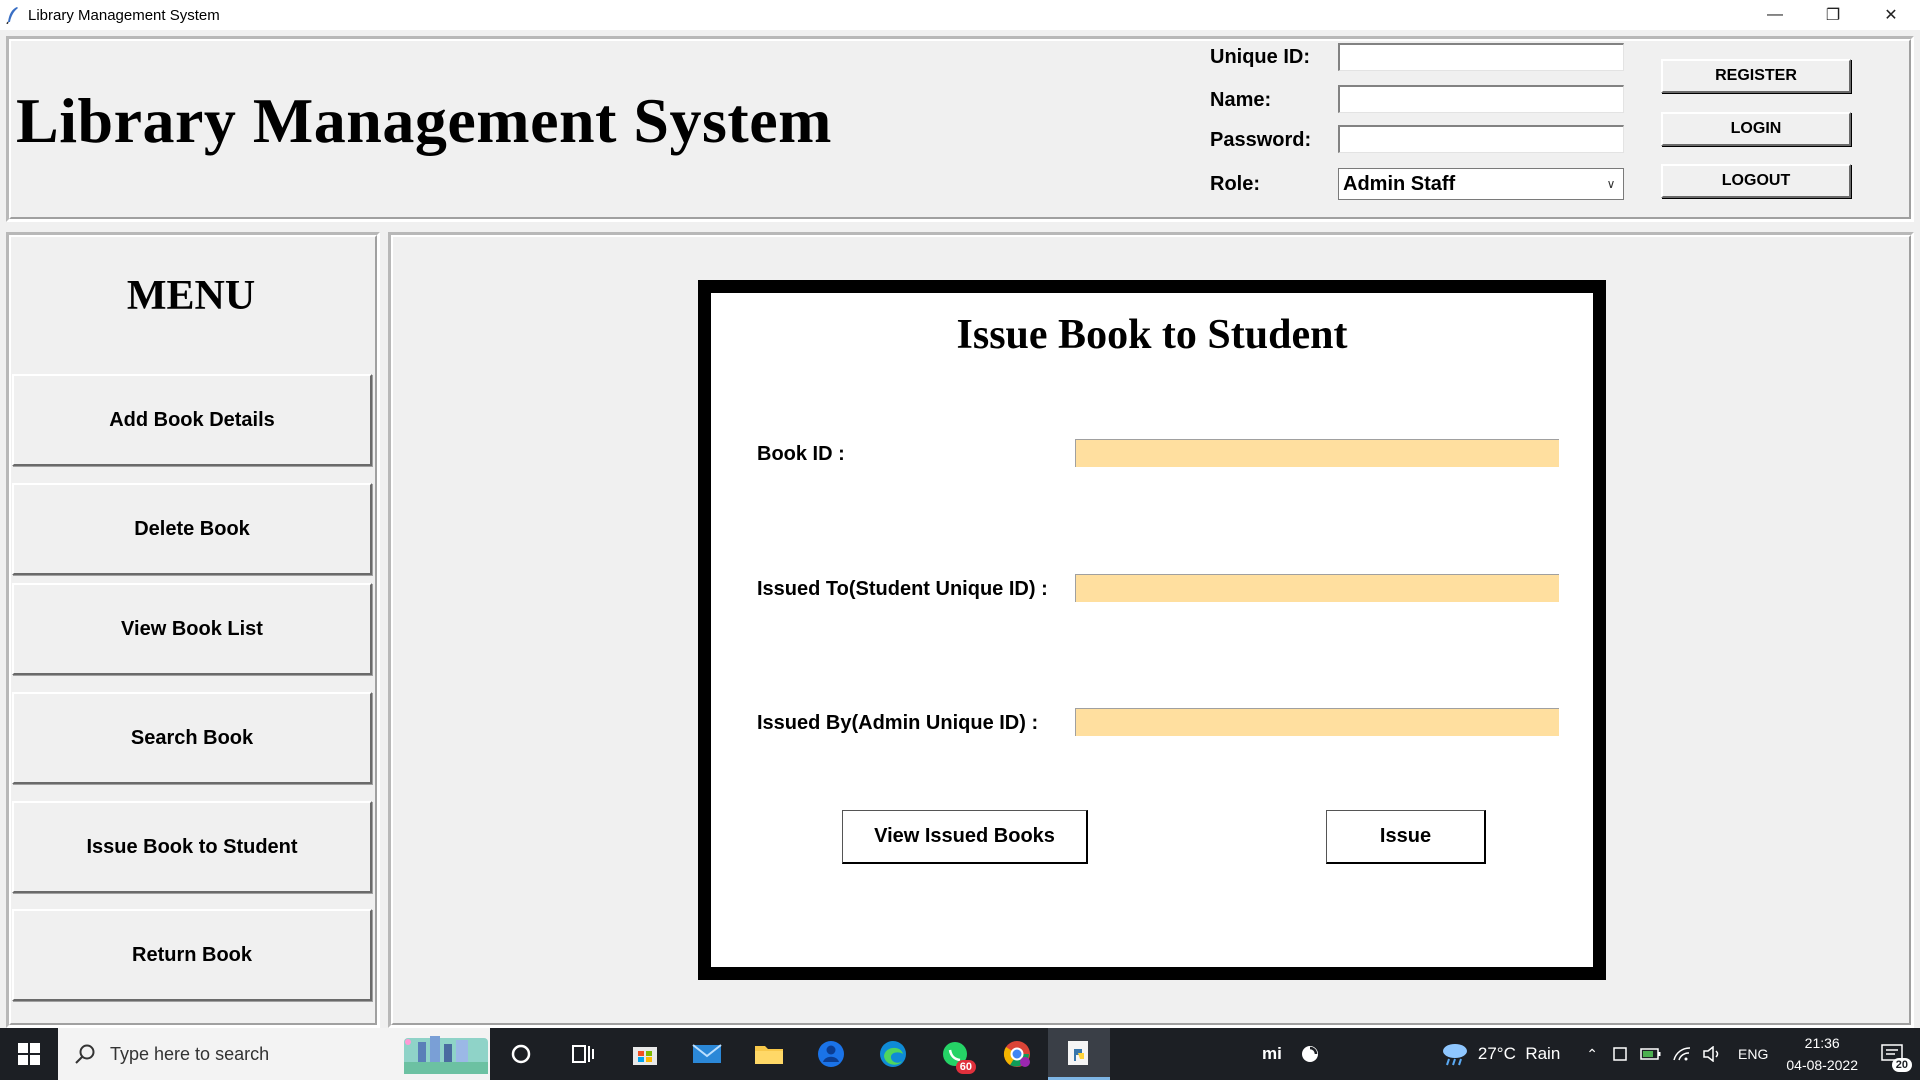  What do you see at coordinates (424, 120) in the screenshot?
I see `app-title: Library Management System` at bounding box center [424, 120].